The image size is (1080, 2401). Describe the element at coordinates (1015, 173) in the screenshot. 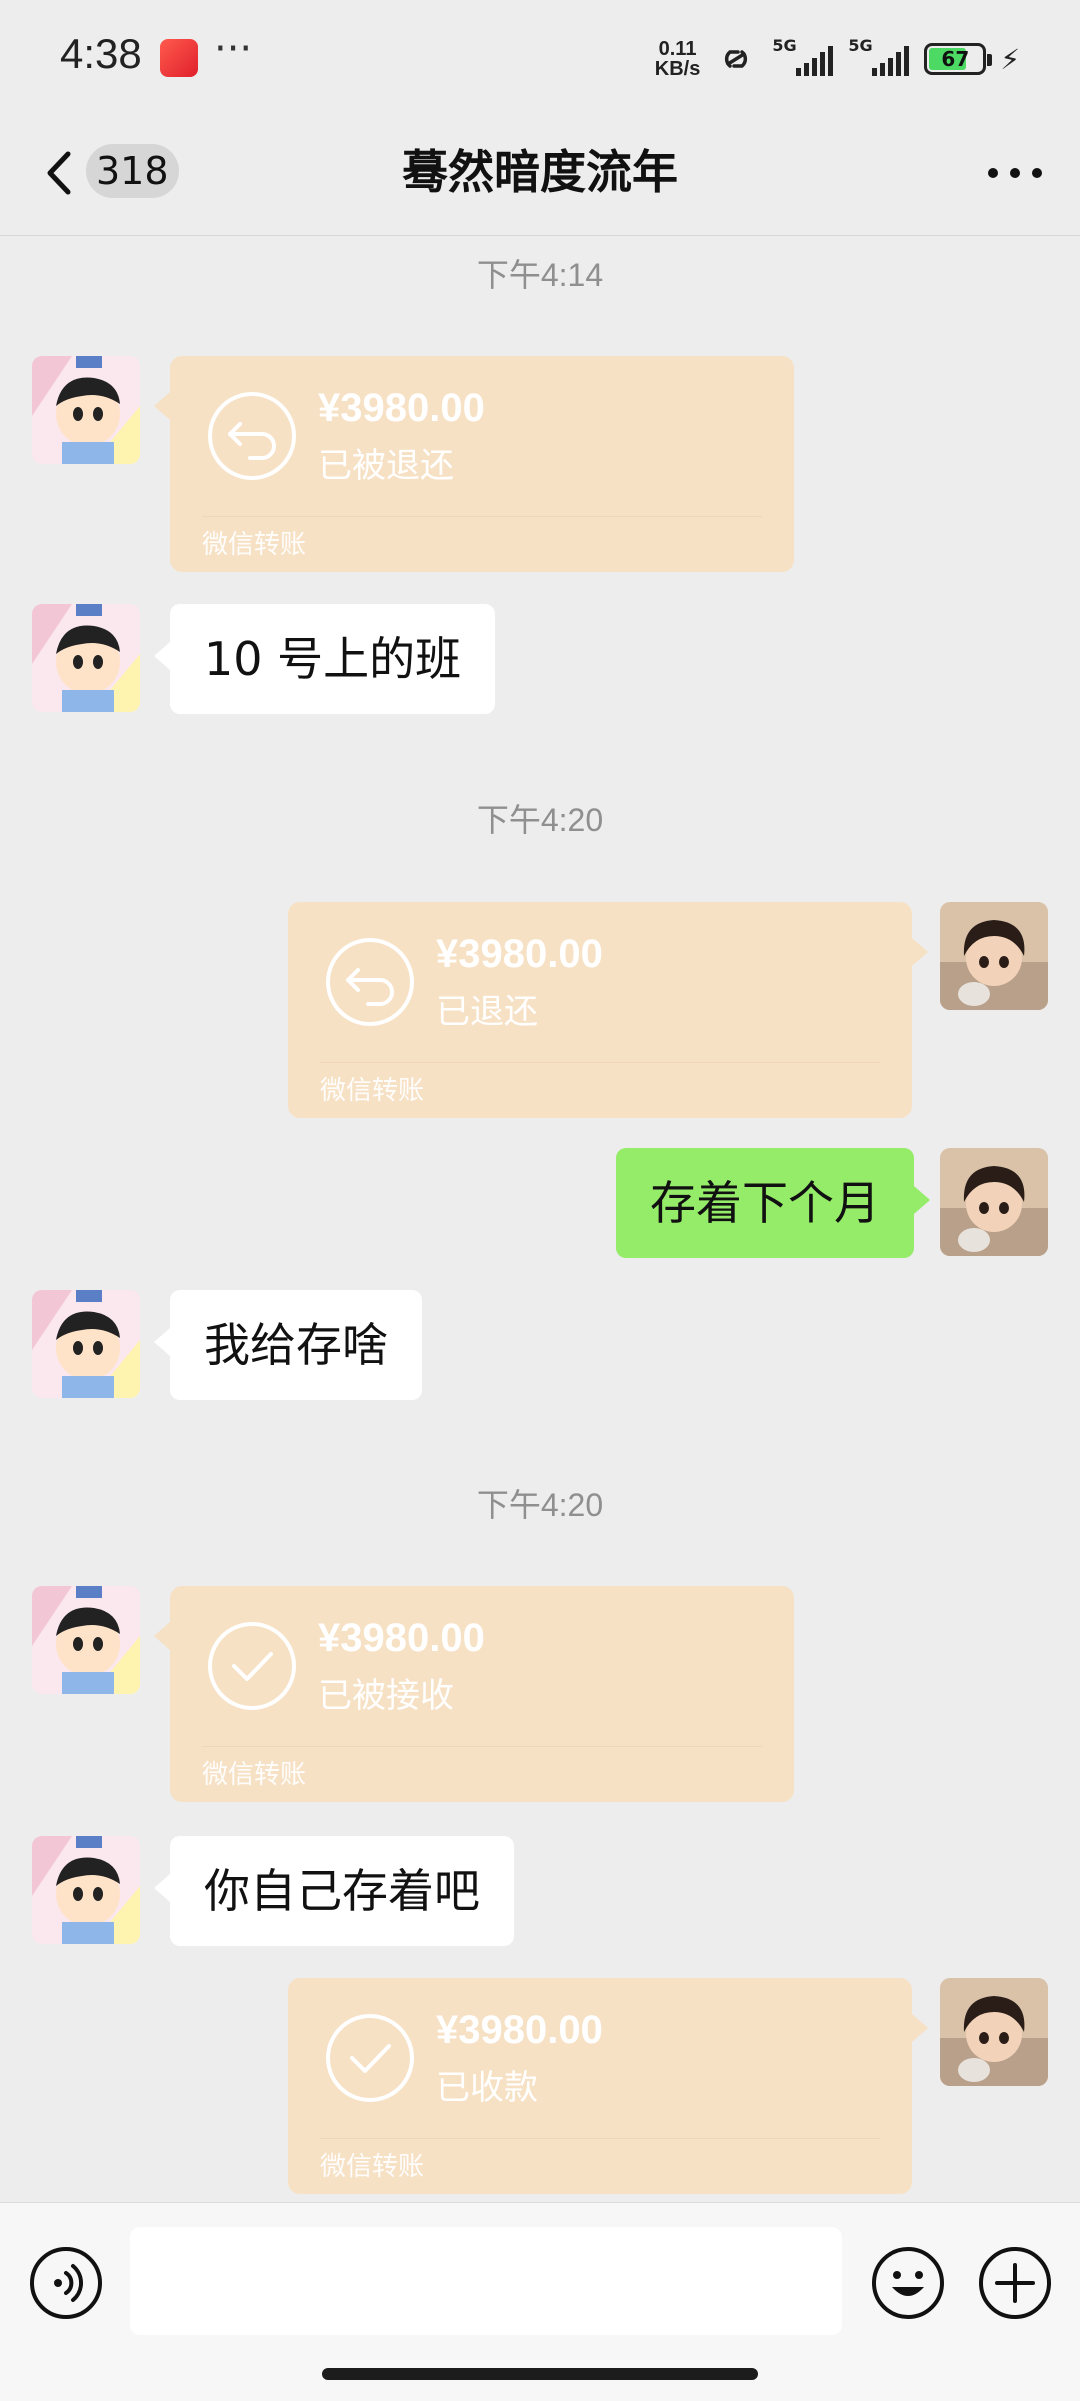

I see `more-icon` at that location.